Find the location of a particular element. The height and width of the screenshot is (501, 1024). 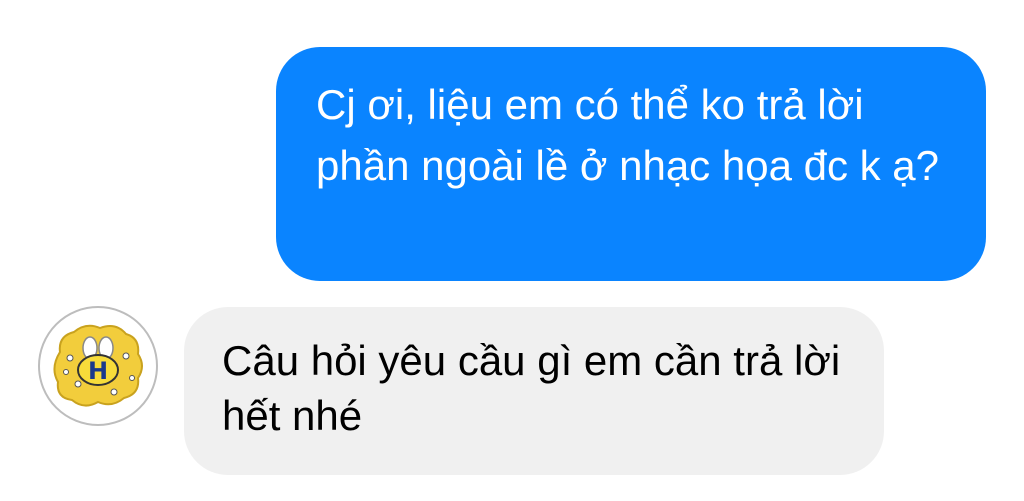

bee-logo-icon: H is located at coordinates (98, 365).